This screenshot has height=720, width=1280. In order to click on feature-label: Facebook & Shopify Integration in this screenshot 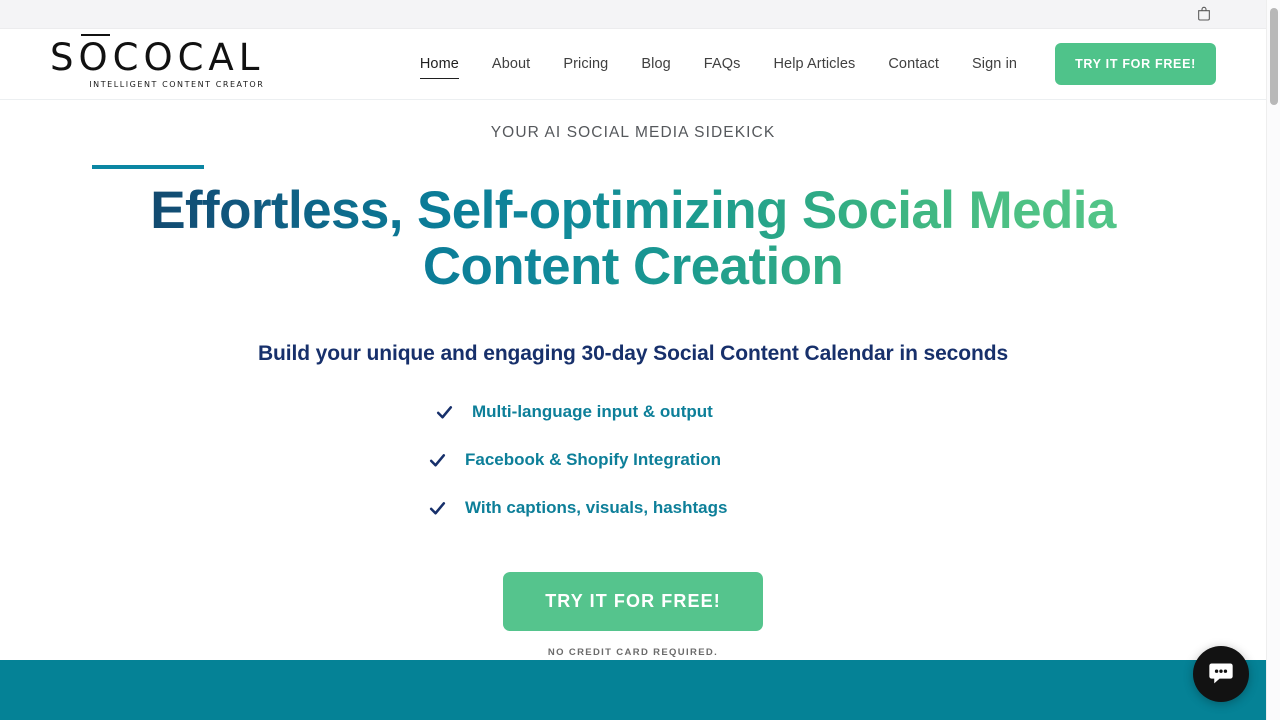, I will do `click(593, 460)`.